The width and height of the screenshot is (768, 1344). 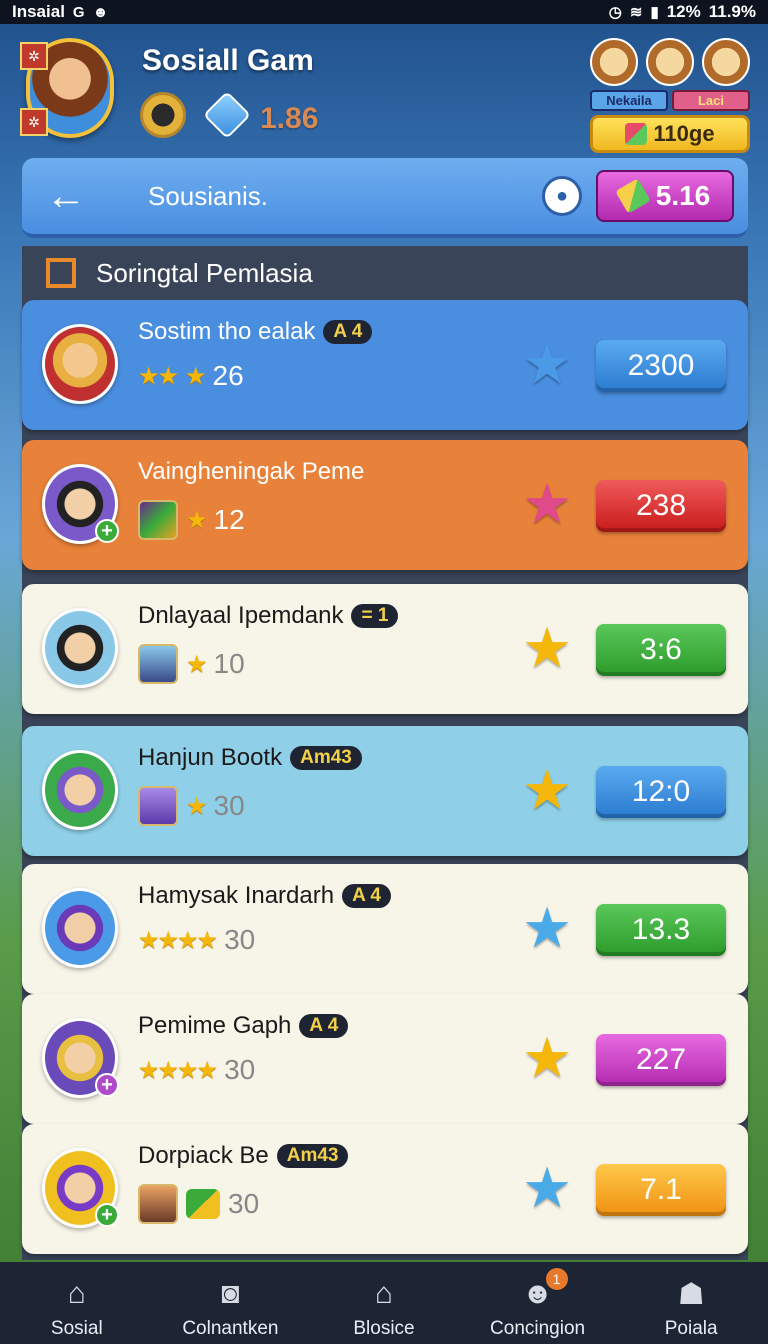 What do you see at coordinates (661, 1060) in the screenshot?
I see `score-button: 227` at bounding box center [661, 1060].